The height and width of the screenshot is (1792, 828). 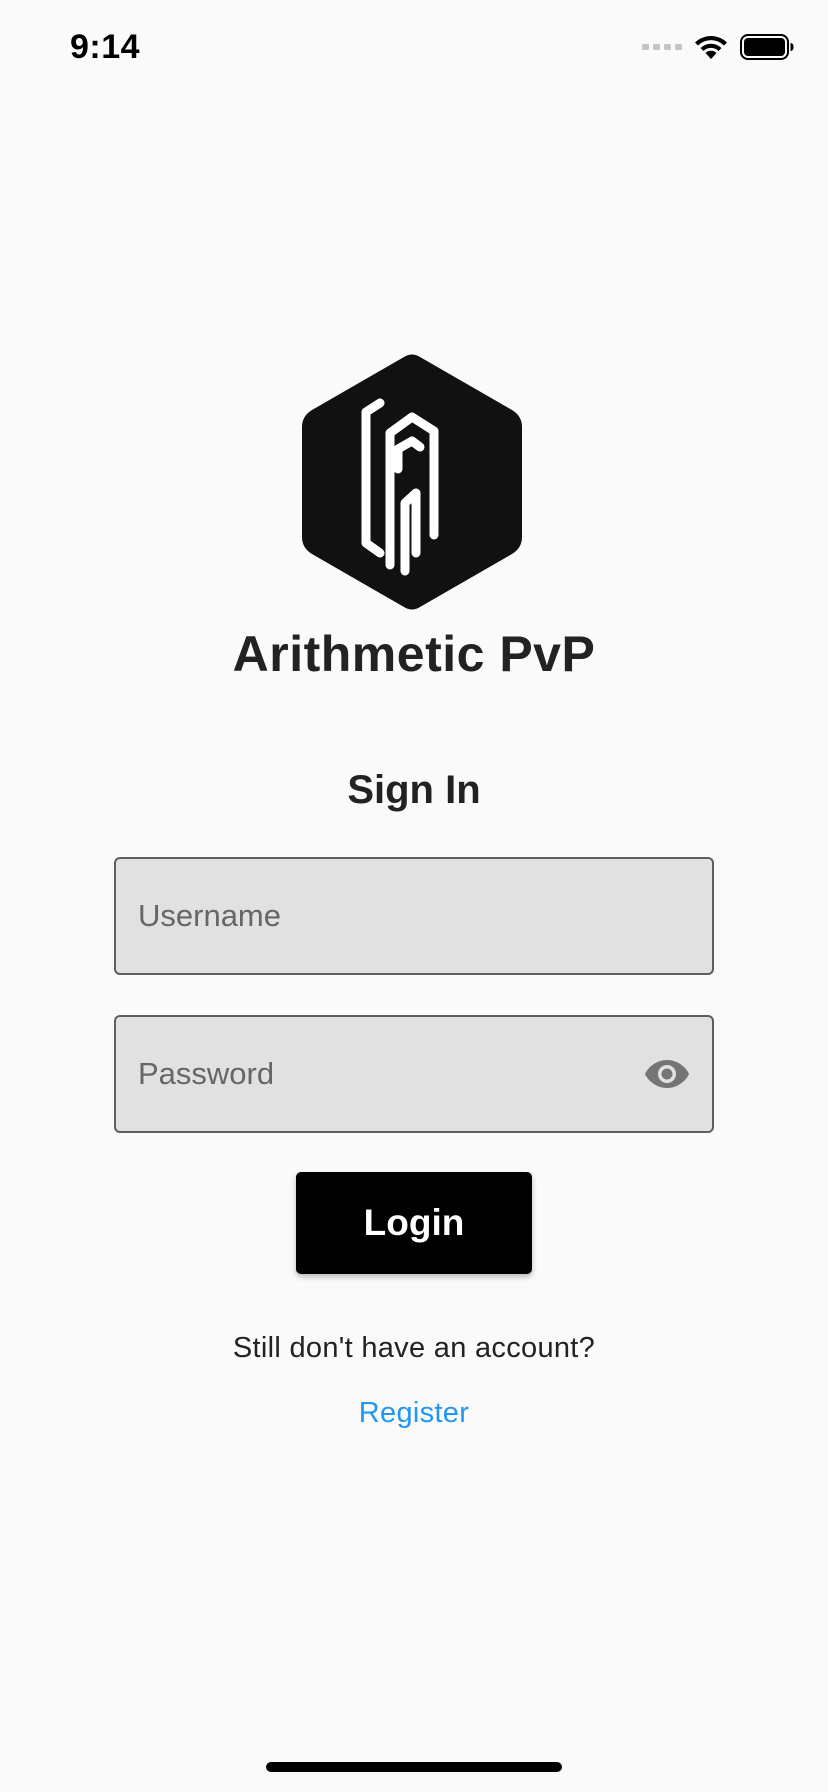 I want to click on username-field, so click(x=414, y=916).